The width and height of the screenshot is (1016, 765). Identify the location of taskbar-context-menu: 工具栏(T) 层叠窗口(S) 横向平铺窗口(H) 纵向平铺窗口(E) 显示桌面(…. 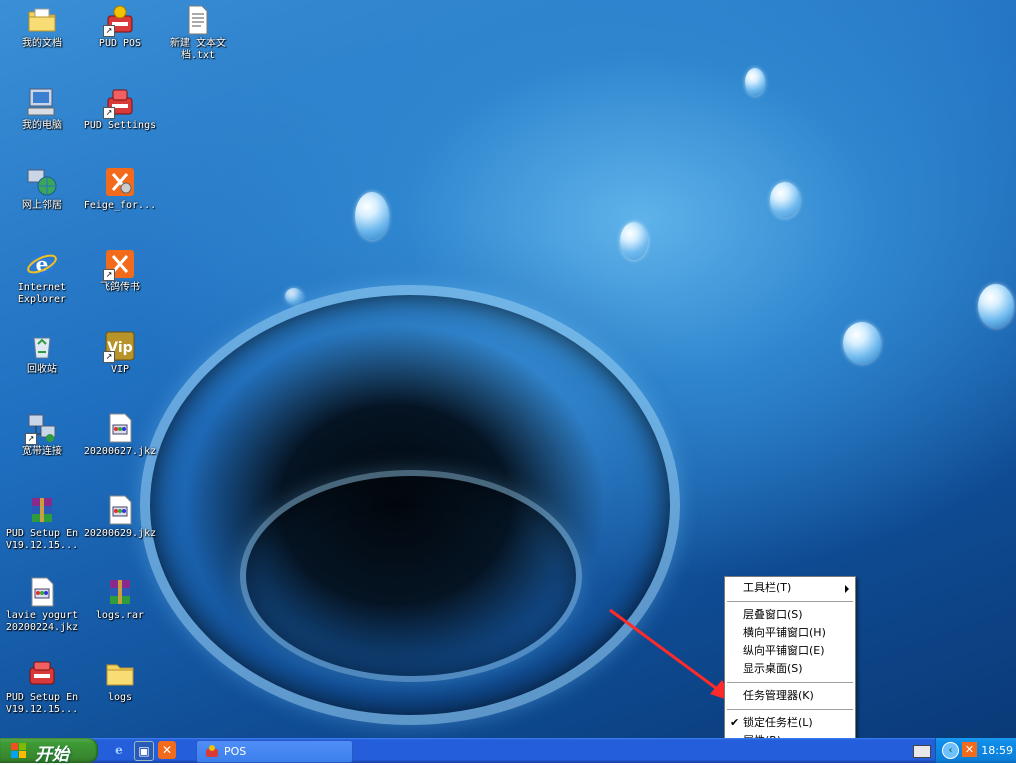
(790, 664).